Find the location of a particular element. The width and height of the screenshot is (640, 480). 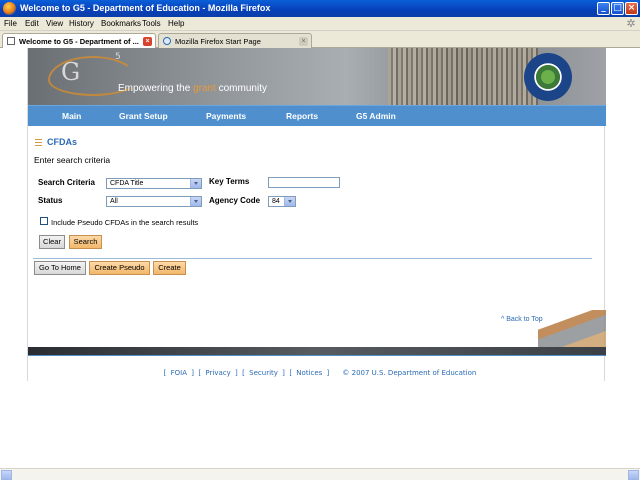

tagline-text: community is located at coordinates (241, 88).